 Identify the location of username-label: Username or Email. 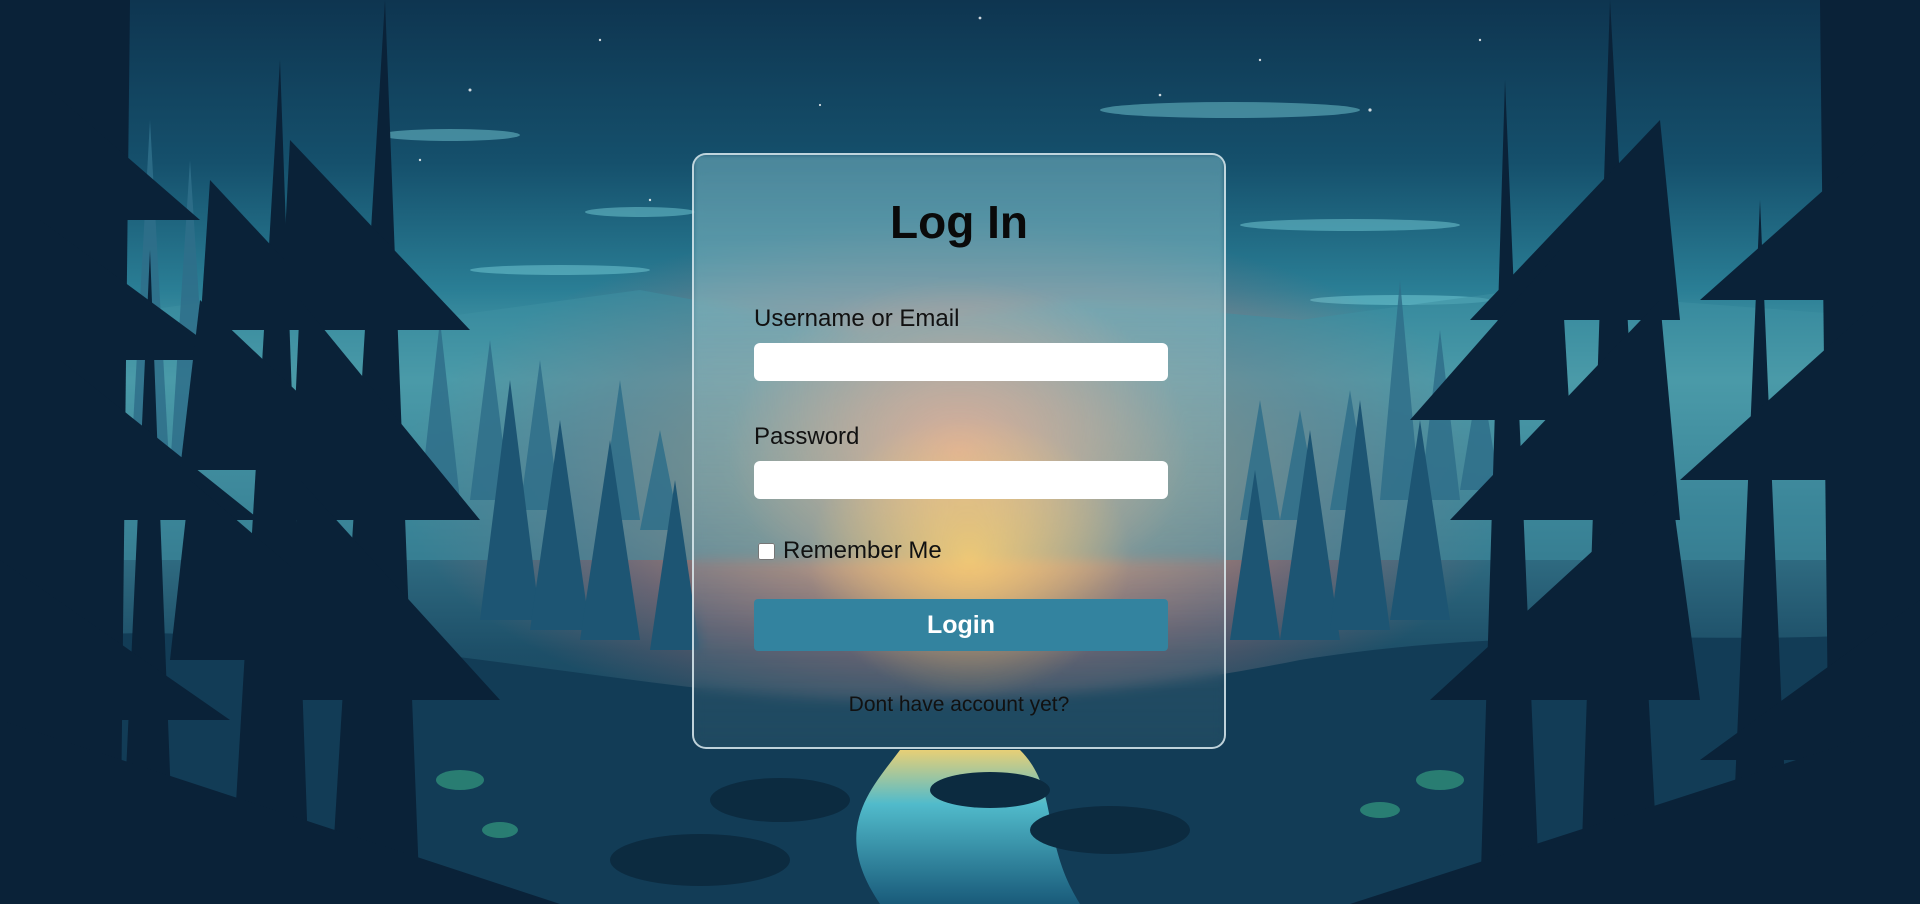
(857, 318).